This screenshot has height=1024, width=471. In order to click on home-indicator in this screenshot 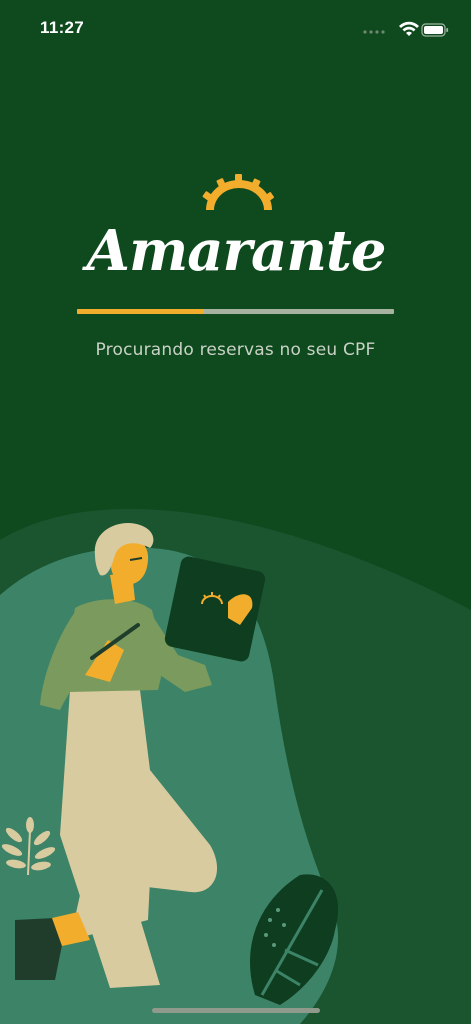, I will do `click(236, 1010)`.